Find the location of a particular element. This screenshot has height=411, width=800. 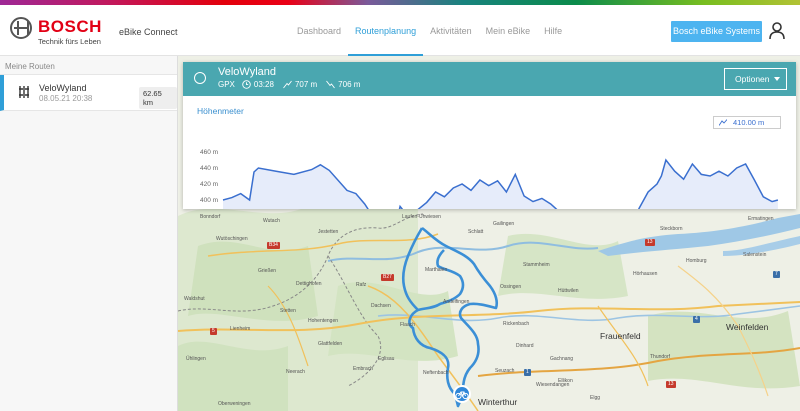

route-date: 08.05.21 20:38 is located at coordinates (66, 98).